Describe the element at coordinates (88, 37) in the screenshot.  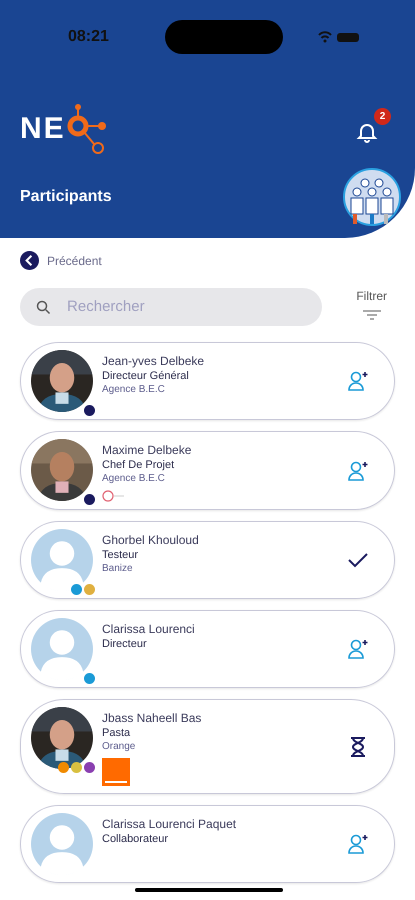
I see `status-time: 08:21` at that location.